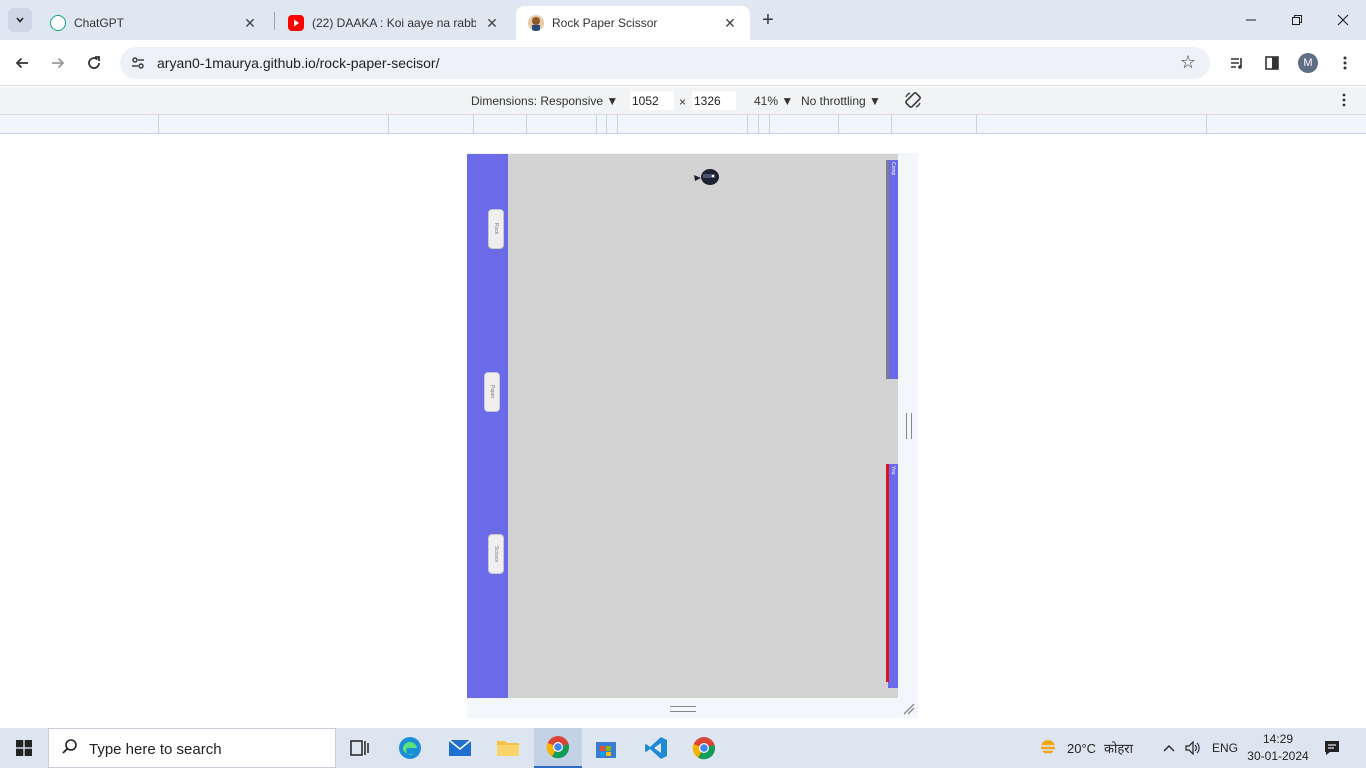 The image size is (1366, 768). I want to click on restore-icon, so click(1297, 20).